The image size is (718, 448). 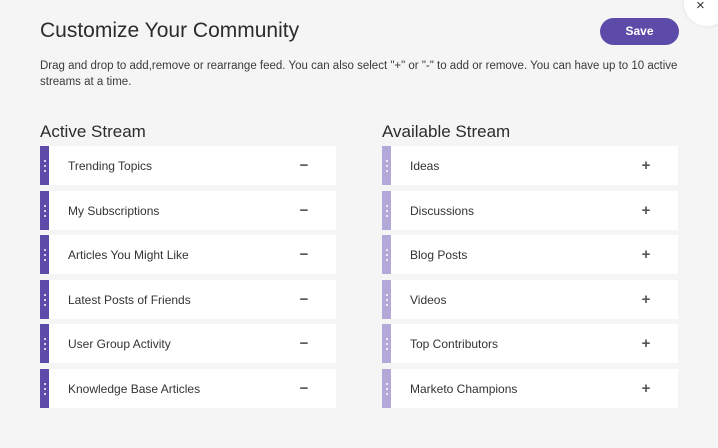 What do you see at coordinates (129, 299) in the screenshot?
I see `stream-item-label: Latest Posts of Friends` at bounding box center [129, 299].